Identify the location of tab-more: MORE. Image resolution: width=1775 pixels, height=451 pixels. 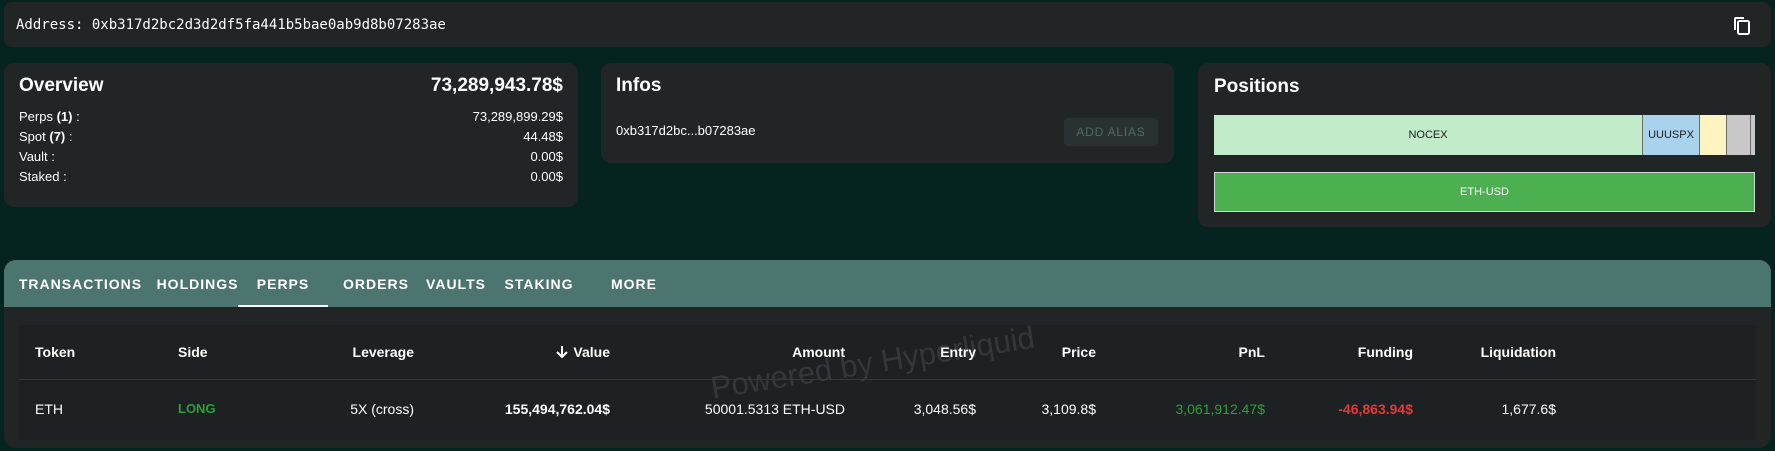
(634, 283).